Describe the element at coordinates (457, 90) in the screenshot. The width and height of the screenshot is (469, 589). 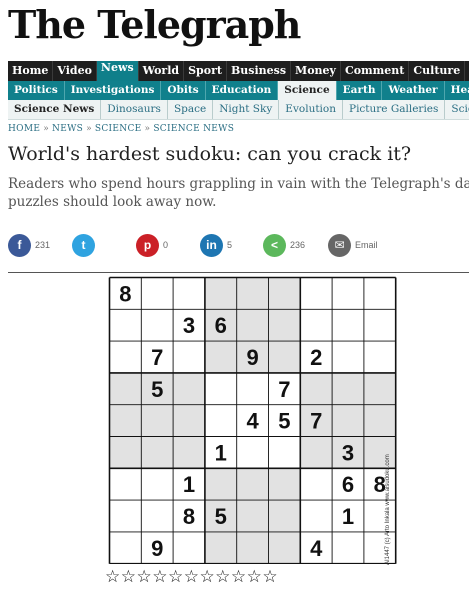
I see `subnav-item-health: Health` at that location.